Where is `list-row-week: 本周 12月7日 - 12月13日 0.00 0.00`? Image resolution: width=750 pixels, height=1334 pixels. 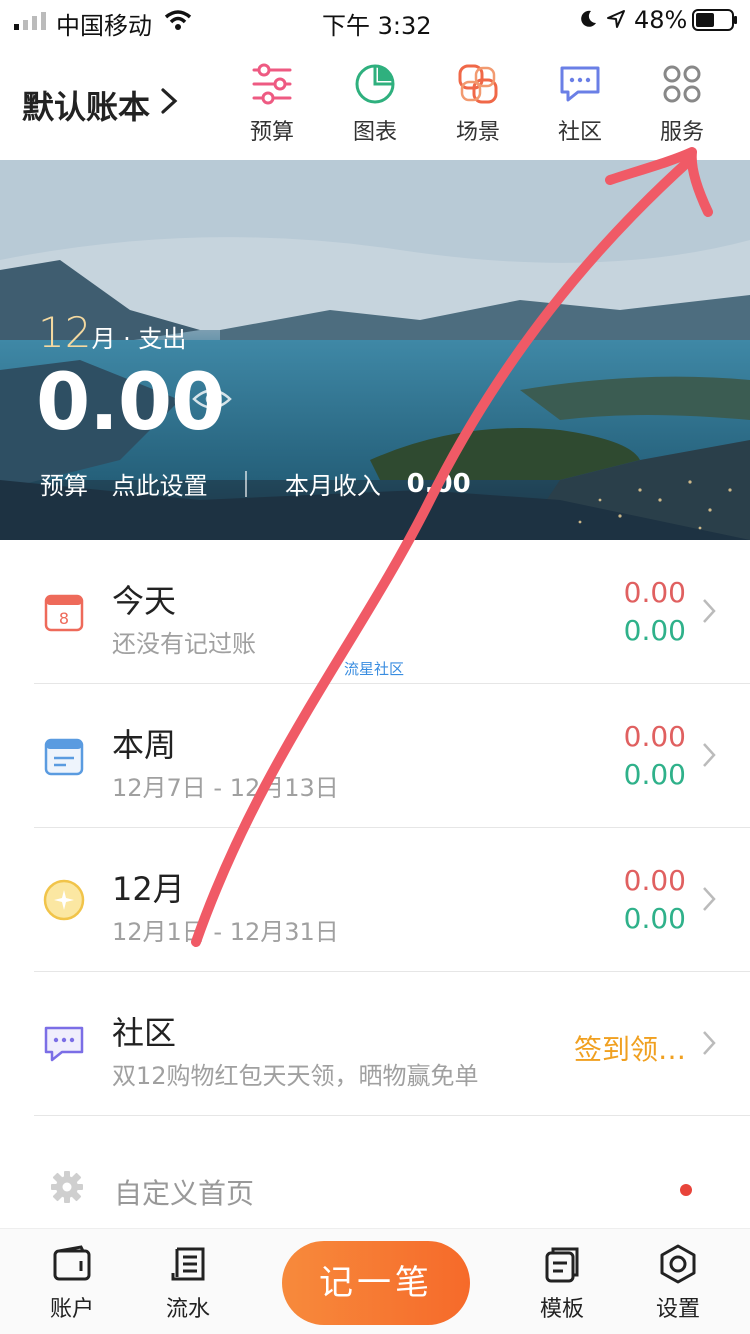
list-row-week: 本周 12月7日 - 12月13日 0.00 0.00 is located at coordinates (392, 756).